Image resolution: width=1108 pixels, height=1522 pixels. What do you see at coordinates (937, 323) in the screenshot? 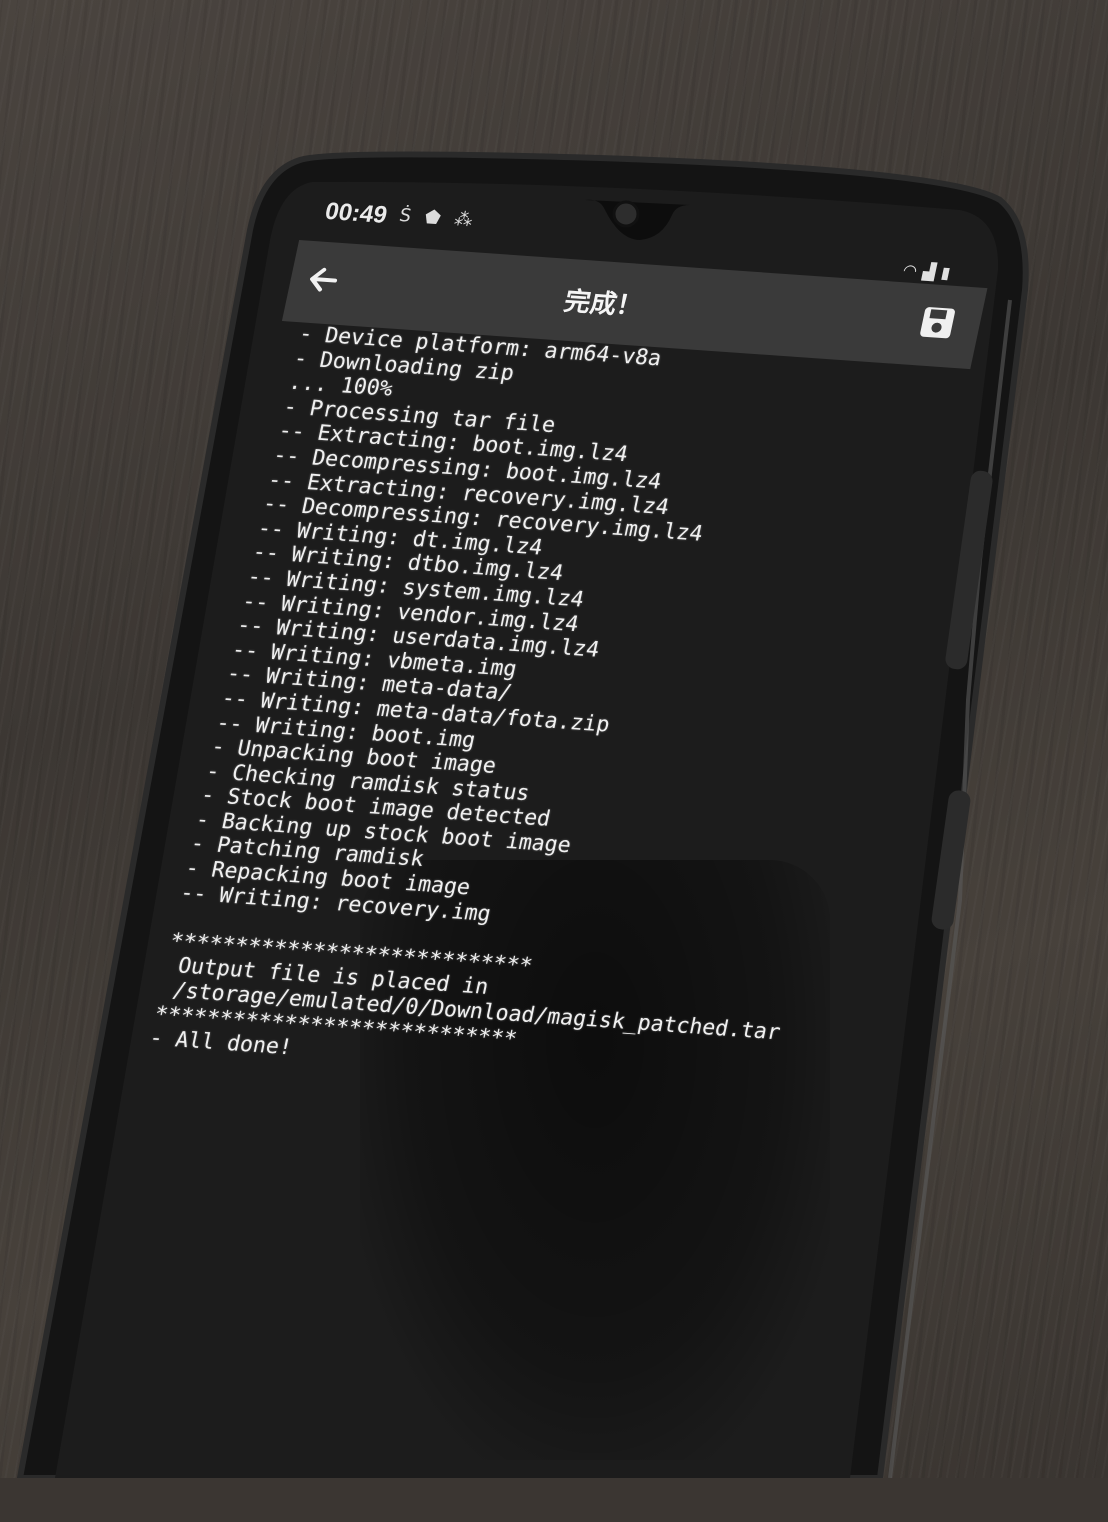
I see `save-icon` at bounding box center [937, 323].